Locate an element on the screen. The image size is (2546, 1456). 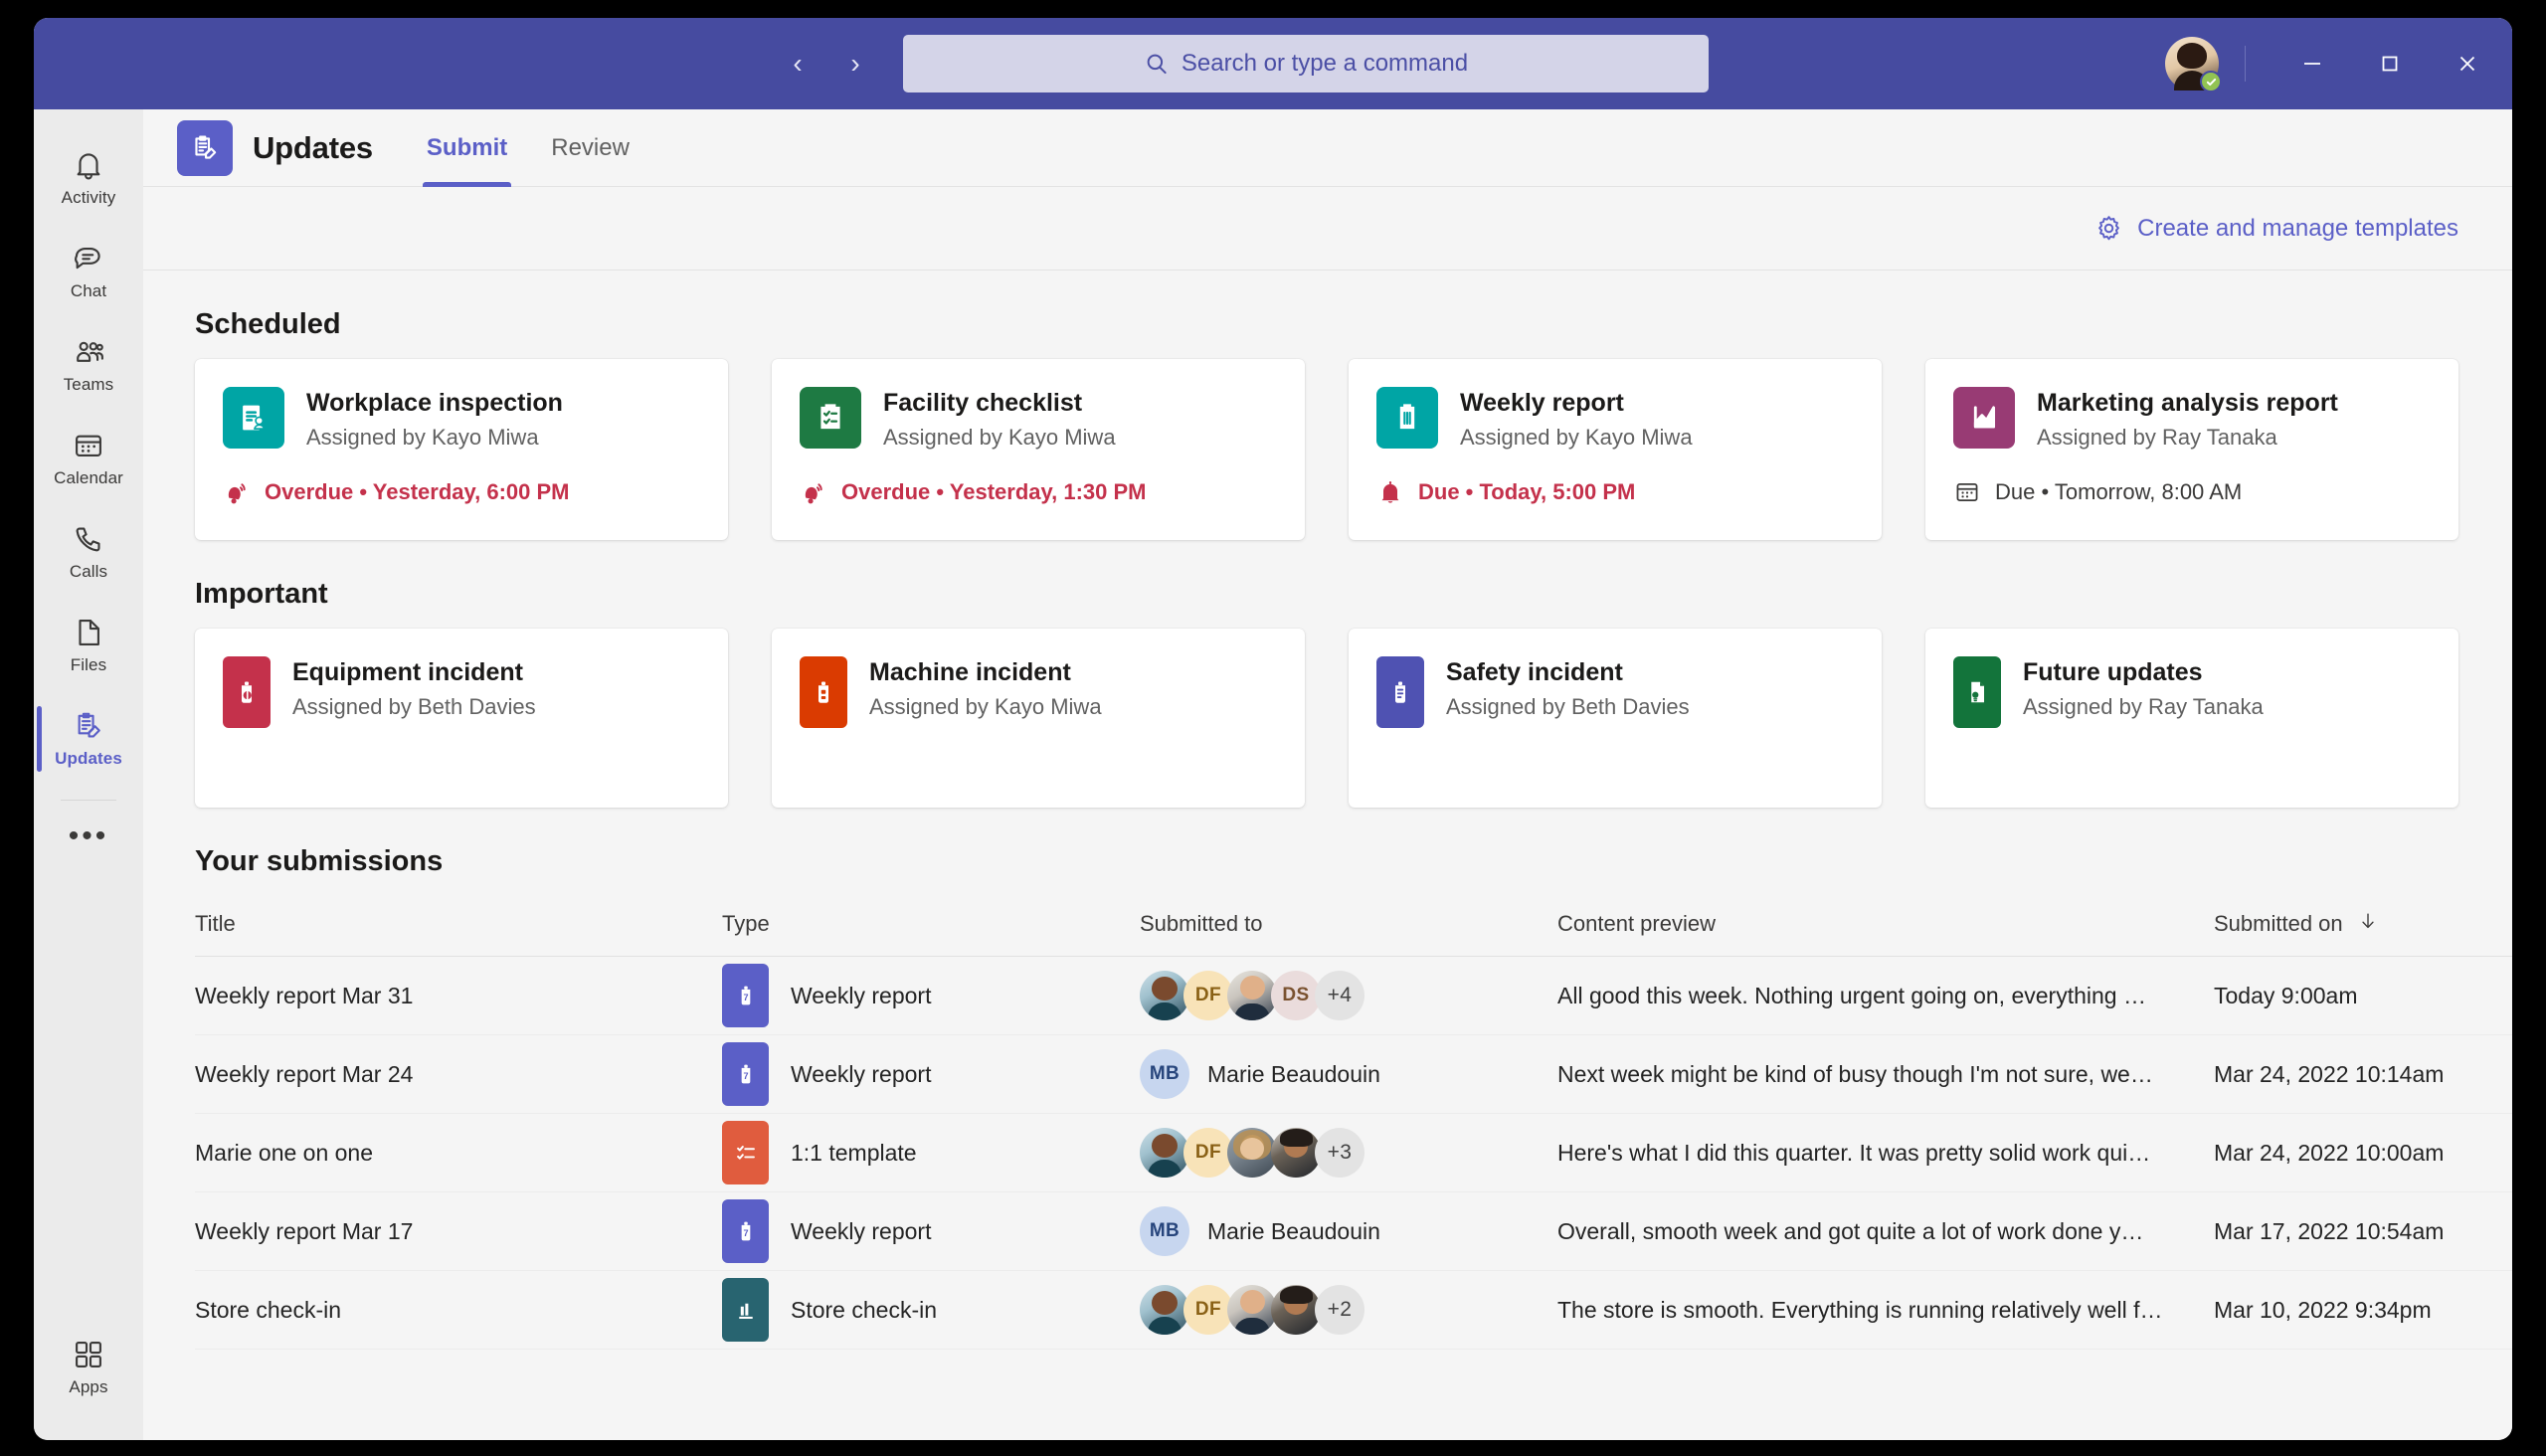
sidebar-item-calendar: Calendar is located at coordinates (88, 458).